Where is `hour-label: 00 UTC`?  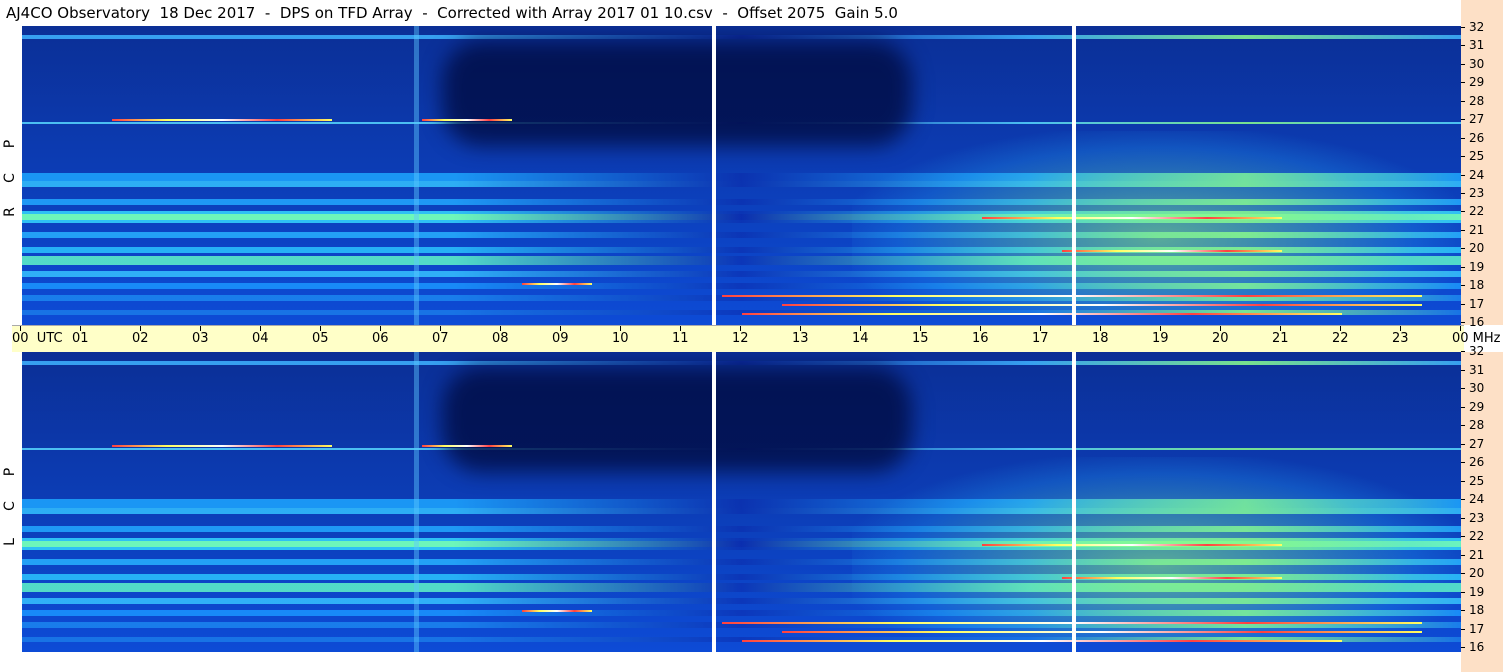 hour-label: 00 UTC is located at coordinates (37, 338).